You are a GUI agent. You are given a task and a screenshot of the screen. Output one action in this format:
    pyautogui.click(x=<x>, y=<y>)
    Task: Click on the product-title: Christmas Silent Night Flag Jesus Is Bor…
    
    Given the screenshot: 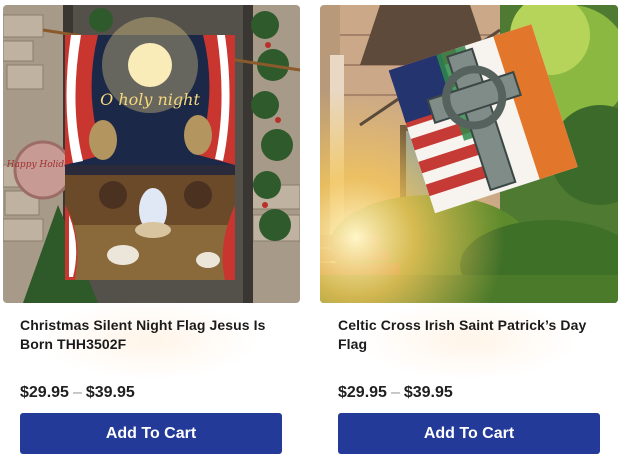 What is the action you would take?
    pyautogui.click(x=155, y=335)
    